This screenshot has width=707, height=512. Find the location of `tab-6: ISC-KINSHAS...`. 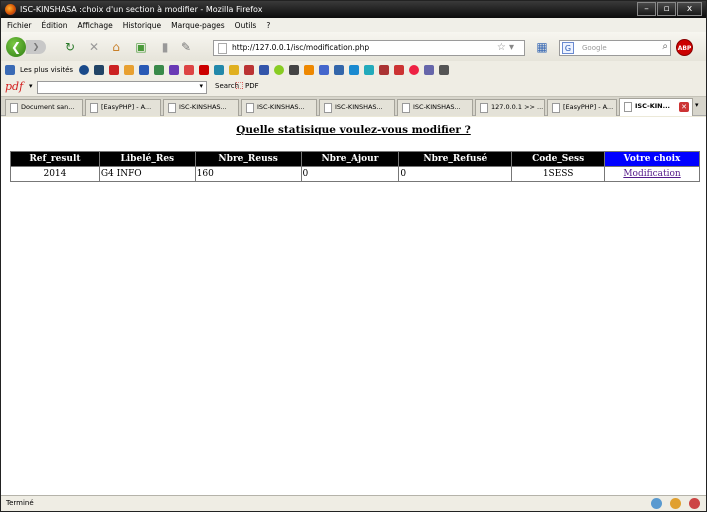

tab-6: ISC-KINSHAS... is located at coordinates (435, 107).